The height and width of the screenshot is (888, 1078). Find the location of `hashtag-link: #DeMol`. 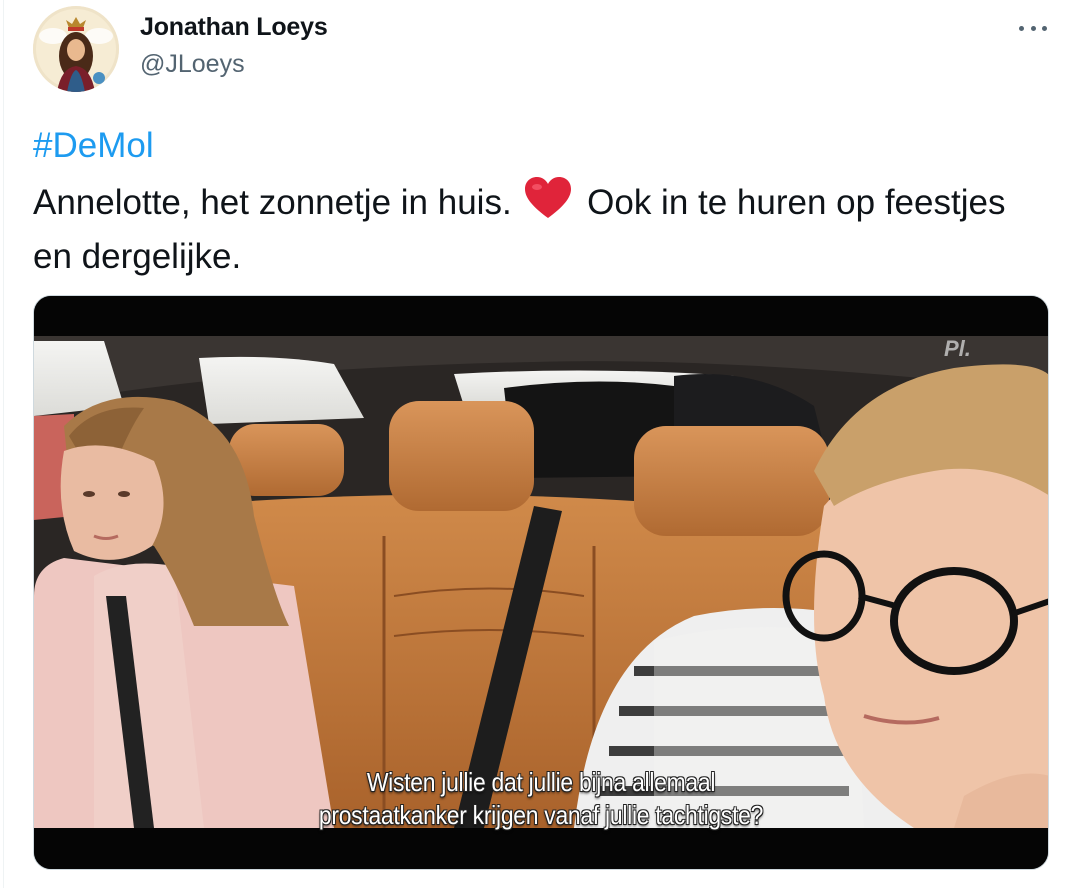

hashtag-link: #DeMol is located at coordinates (93, 146).